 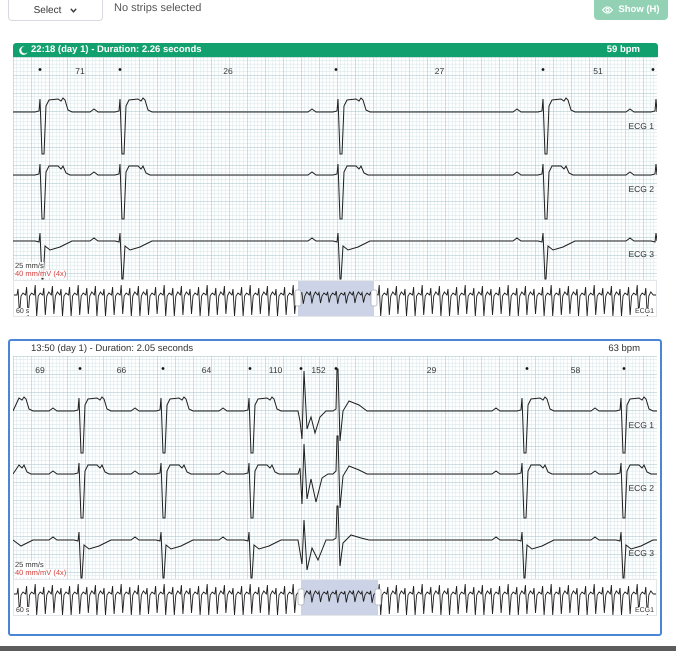 What do you see at coordinates (74, 10) in the screenshot?
I see `chevron-down-icon` at bounding box center [74, 10].